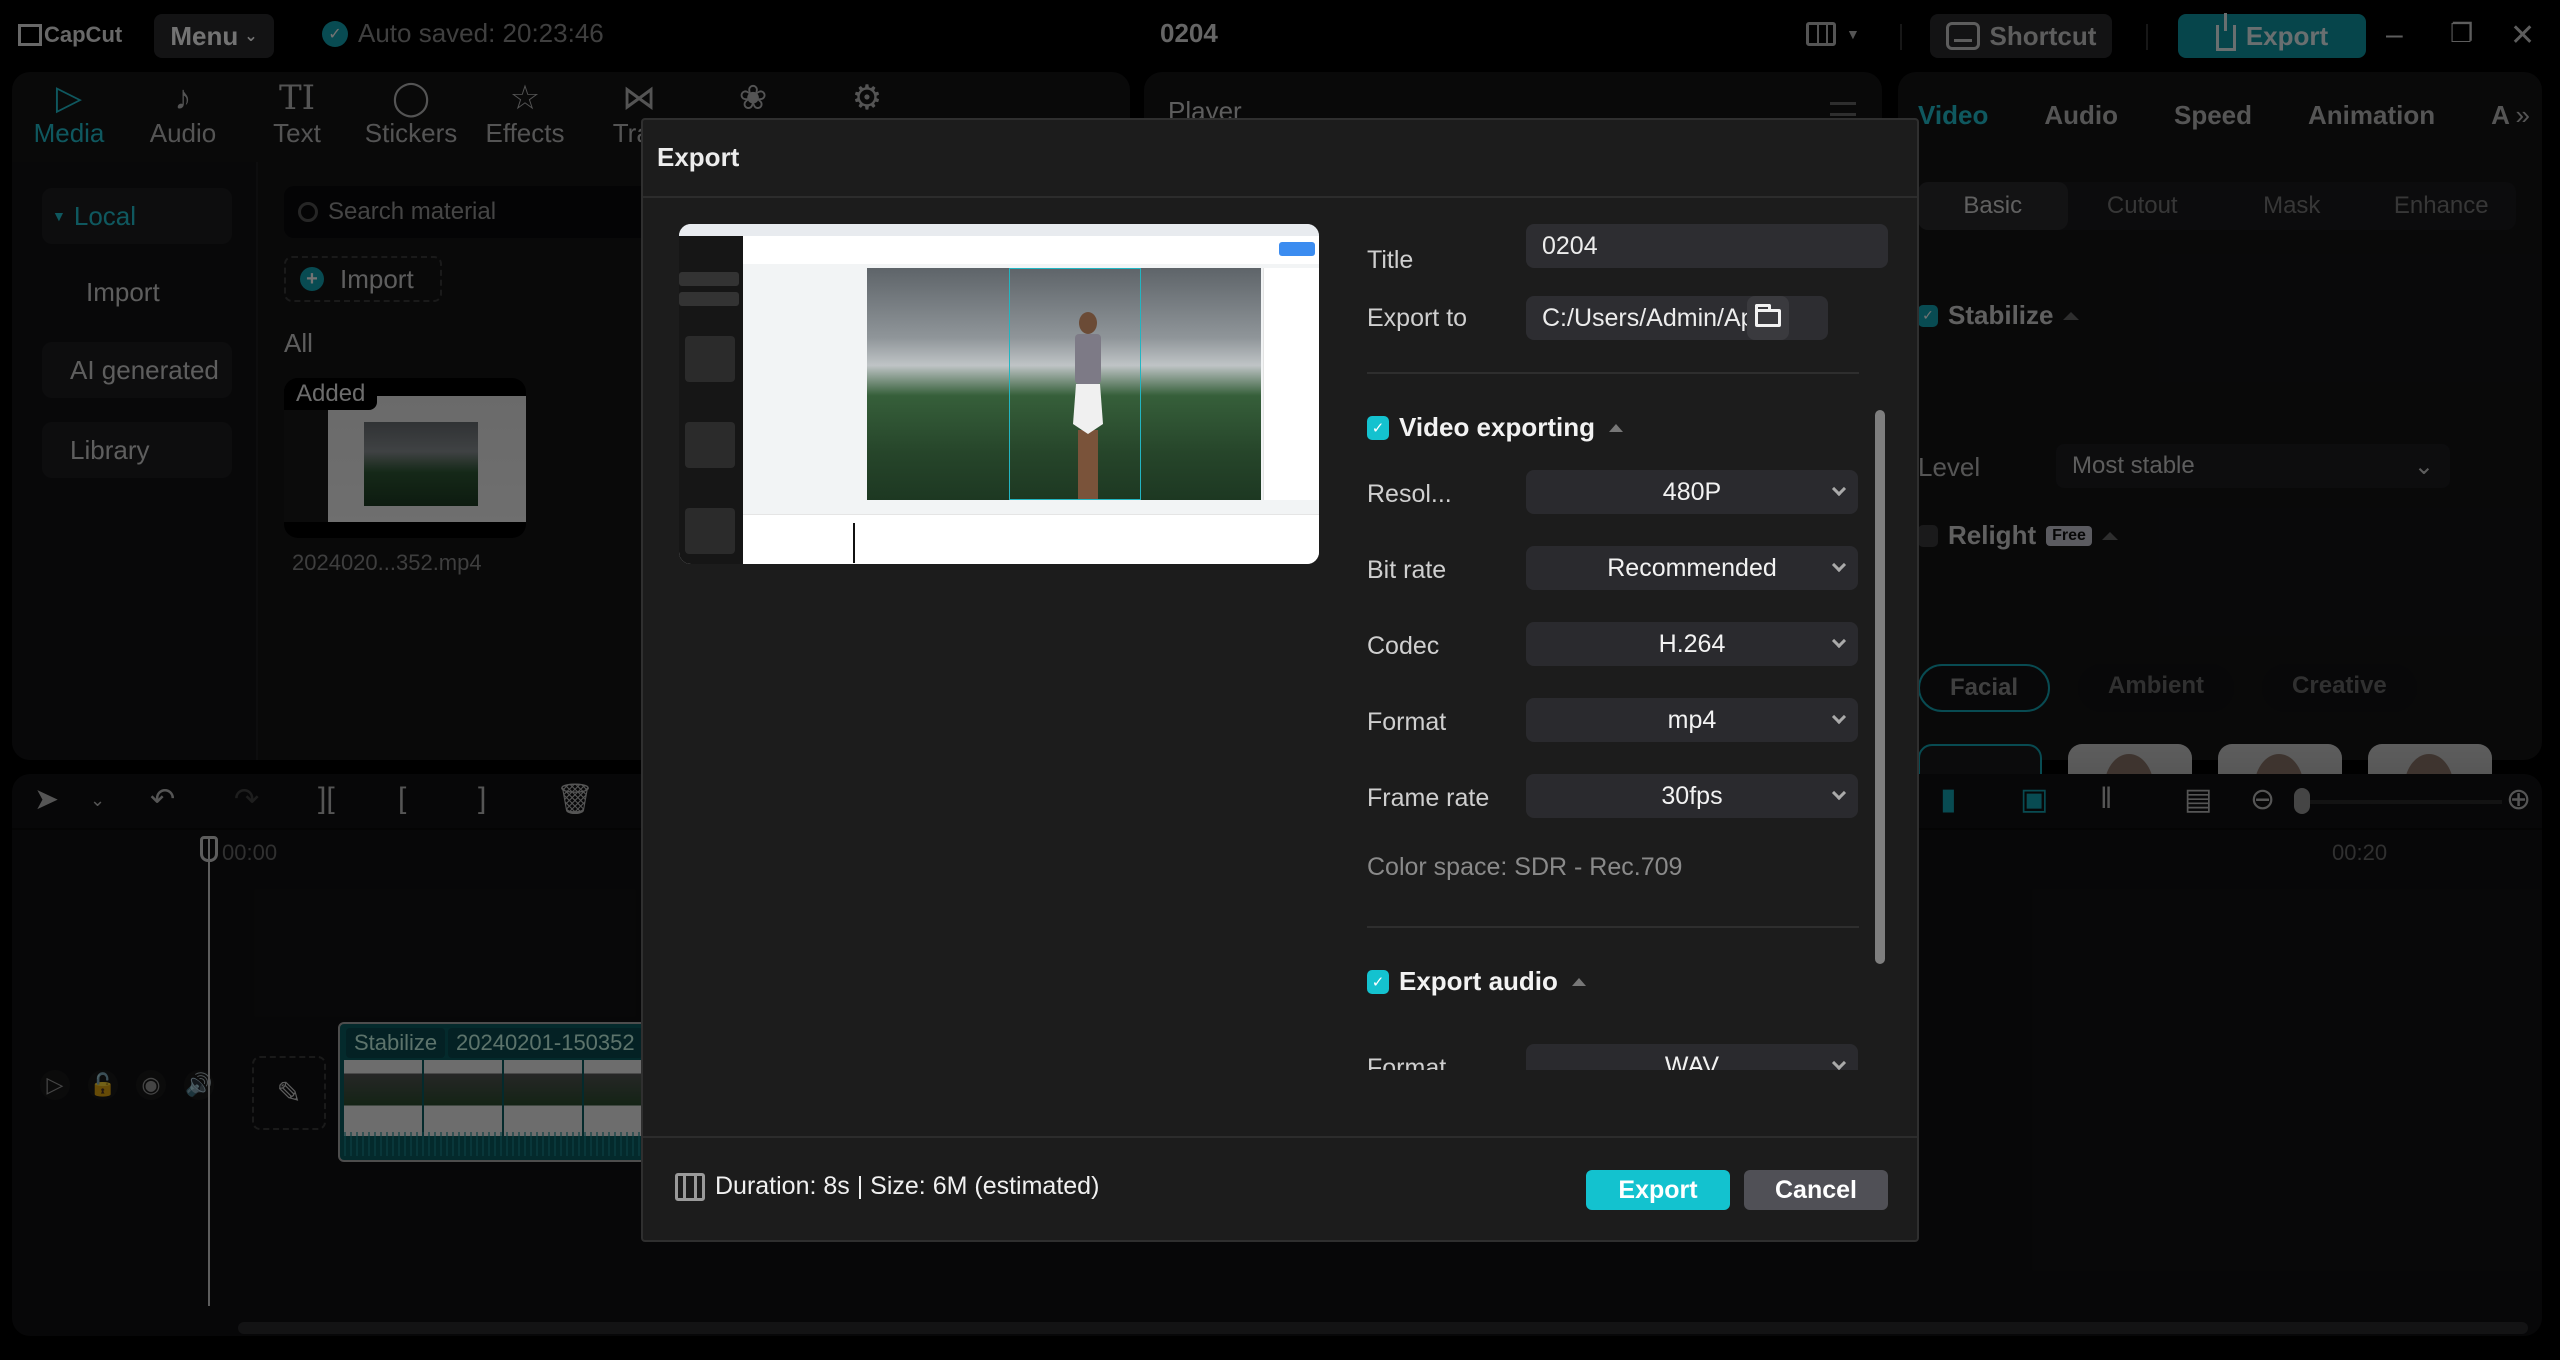  I want to click on resolution-select: 480P, so click(1692, 492).